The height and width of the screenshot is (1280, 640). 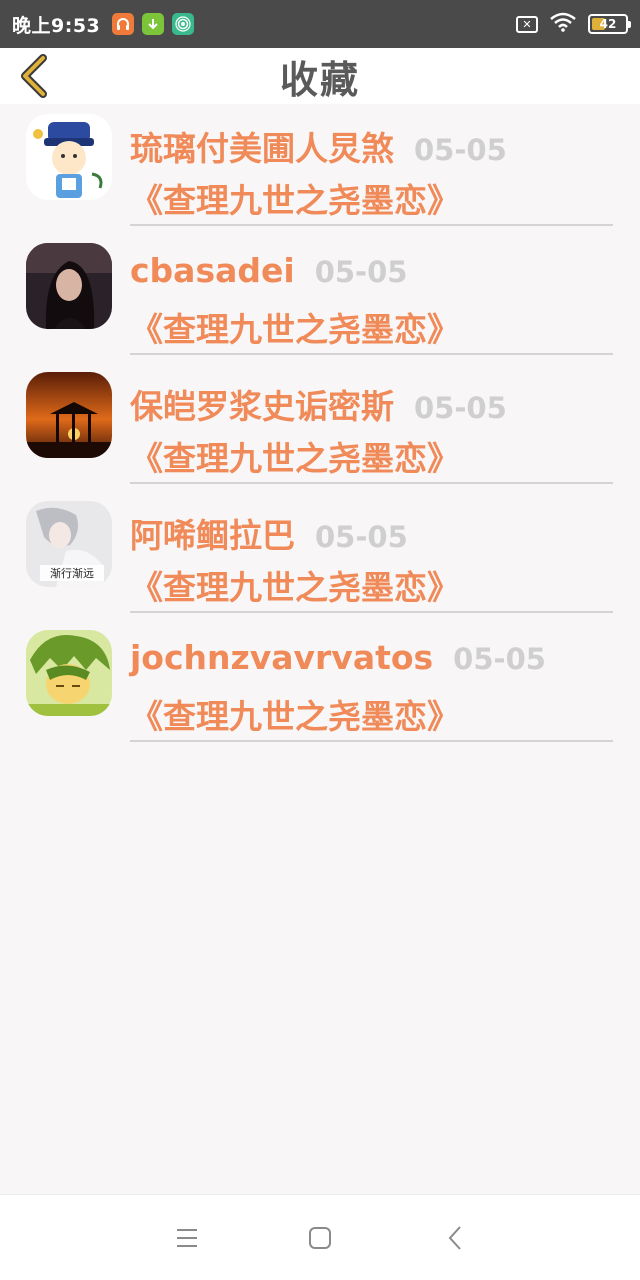 I want to click on status-time: 晚上9:53, so click(x=56, y=25).